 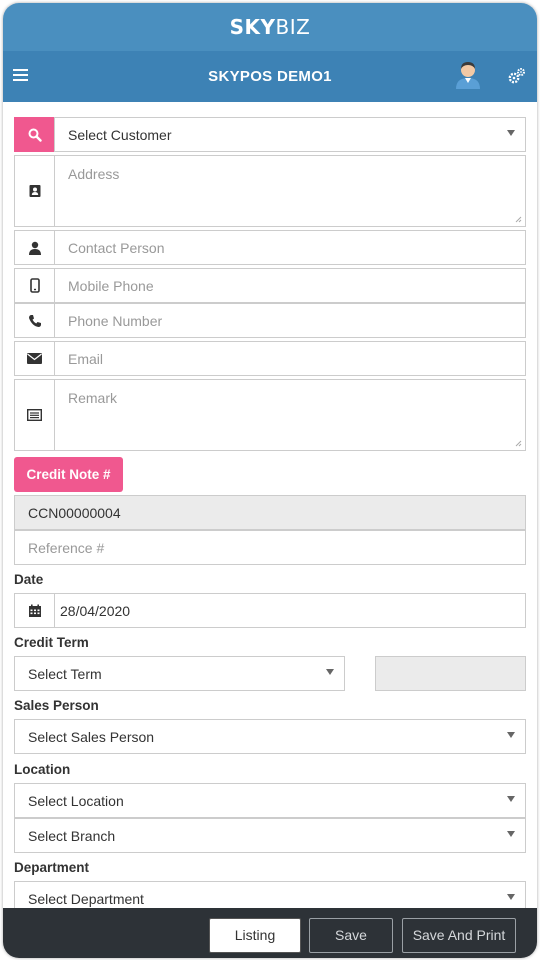 I want to click on department-select: Select Department, so click(x=270, y=894).